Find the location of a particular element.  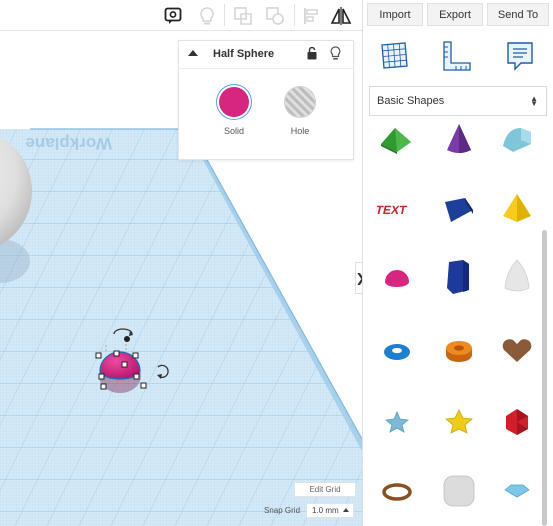

shape-group-icon is located at coordinates (243, 15).